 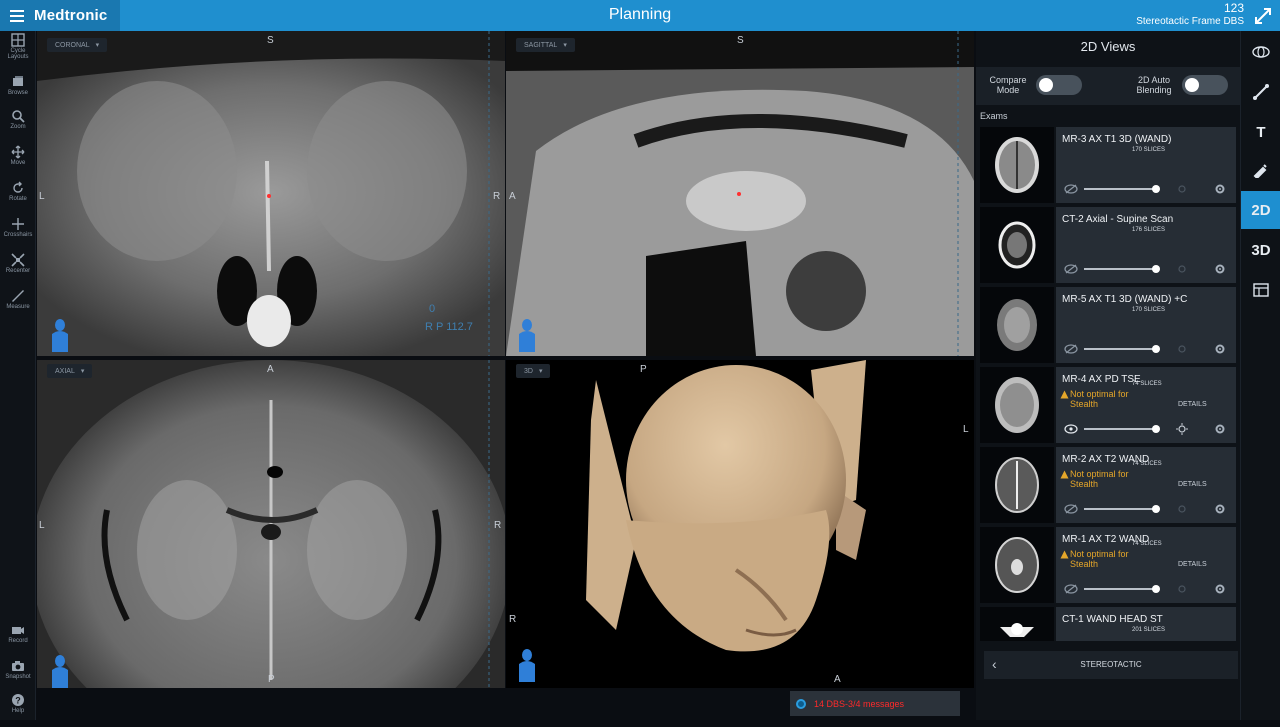 I want to click on exam-name: MR-5 AX T1 3D (WAND) +C, so click(x=1125, y=299).